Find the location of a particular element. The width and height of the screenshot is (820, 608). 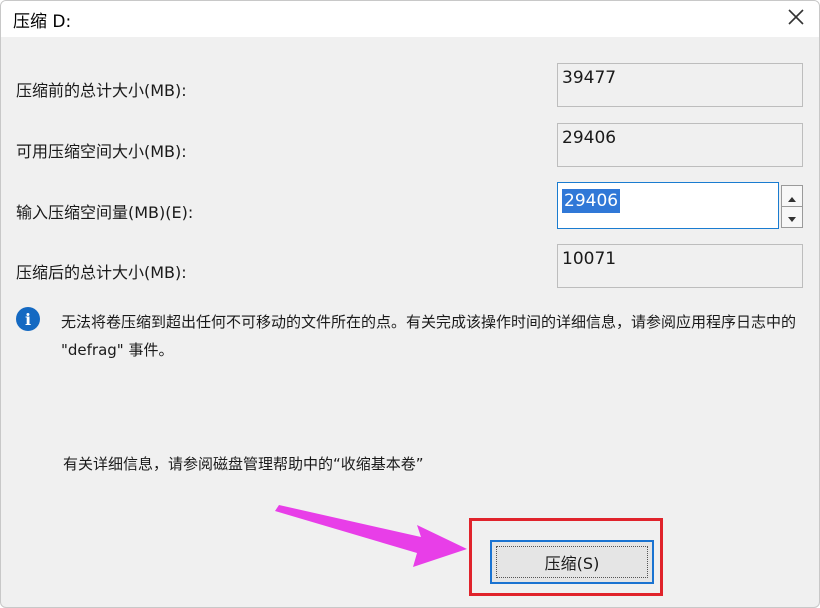

spin-down-button is located at coordinates (792, 217).